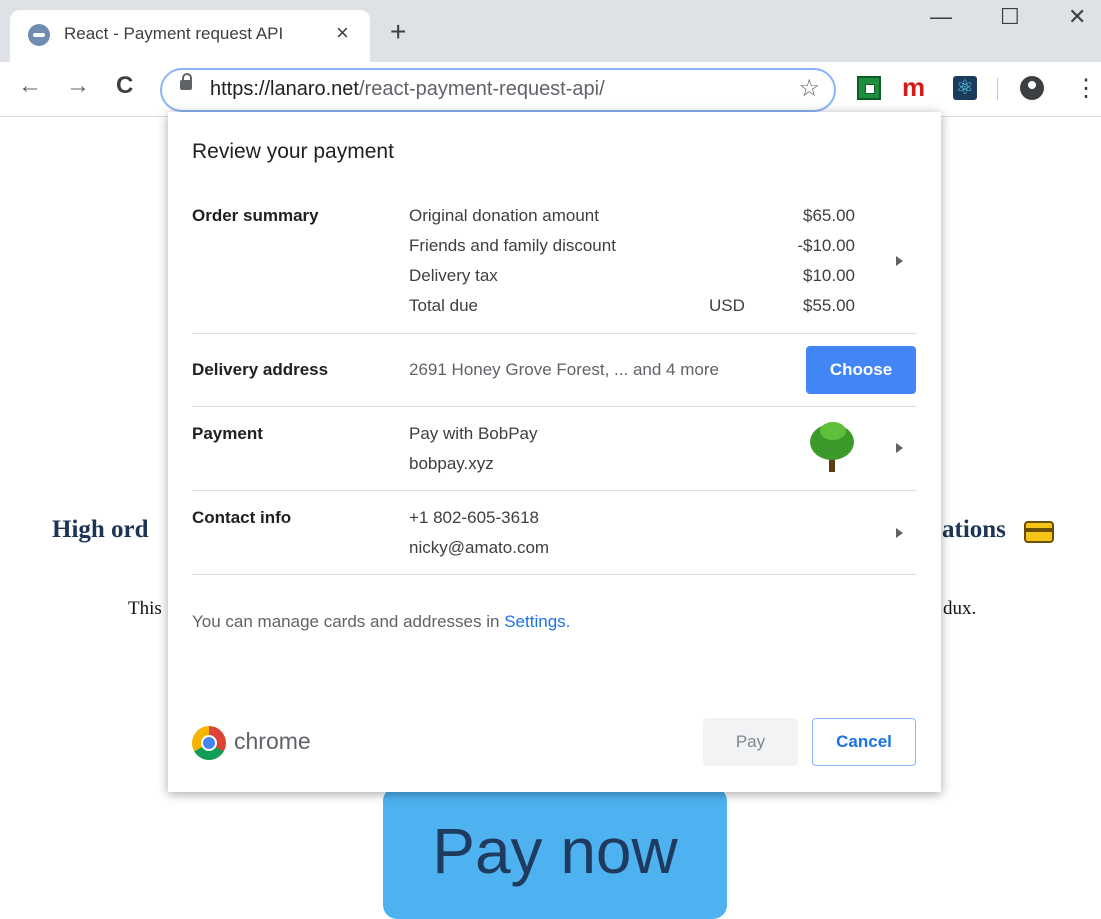  Describe the element at coordinates (186, 81) in the screenshot. I see `lock-icon` at that location.